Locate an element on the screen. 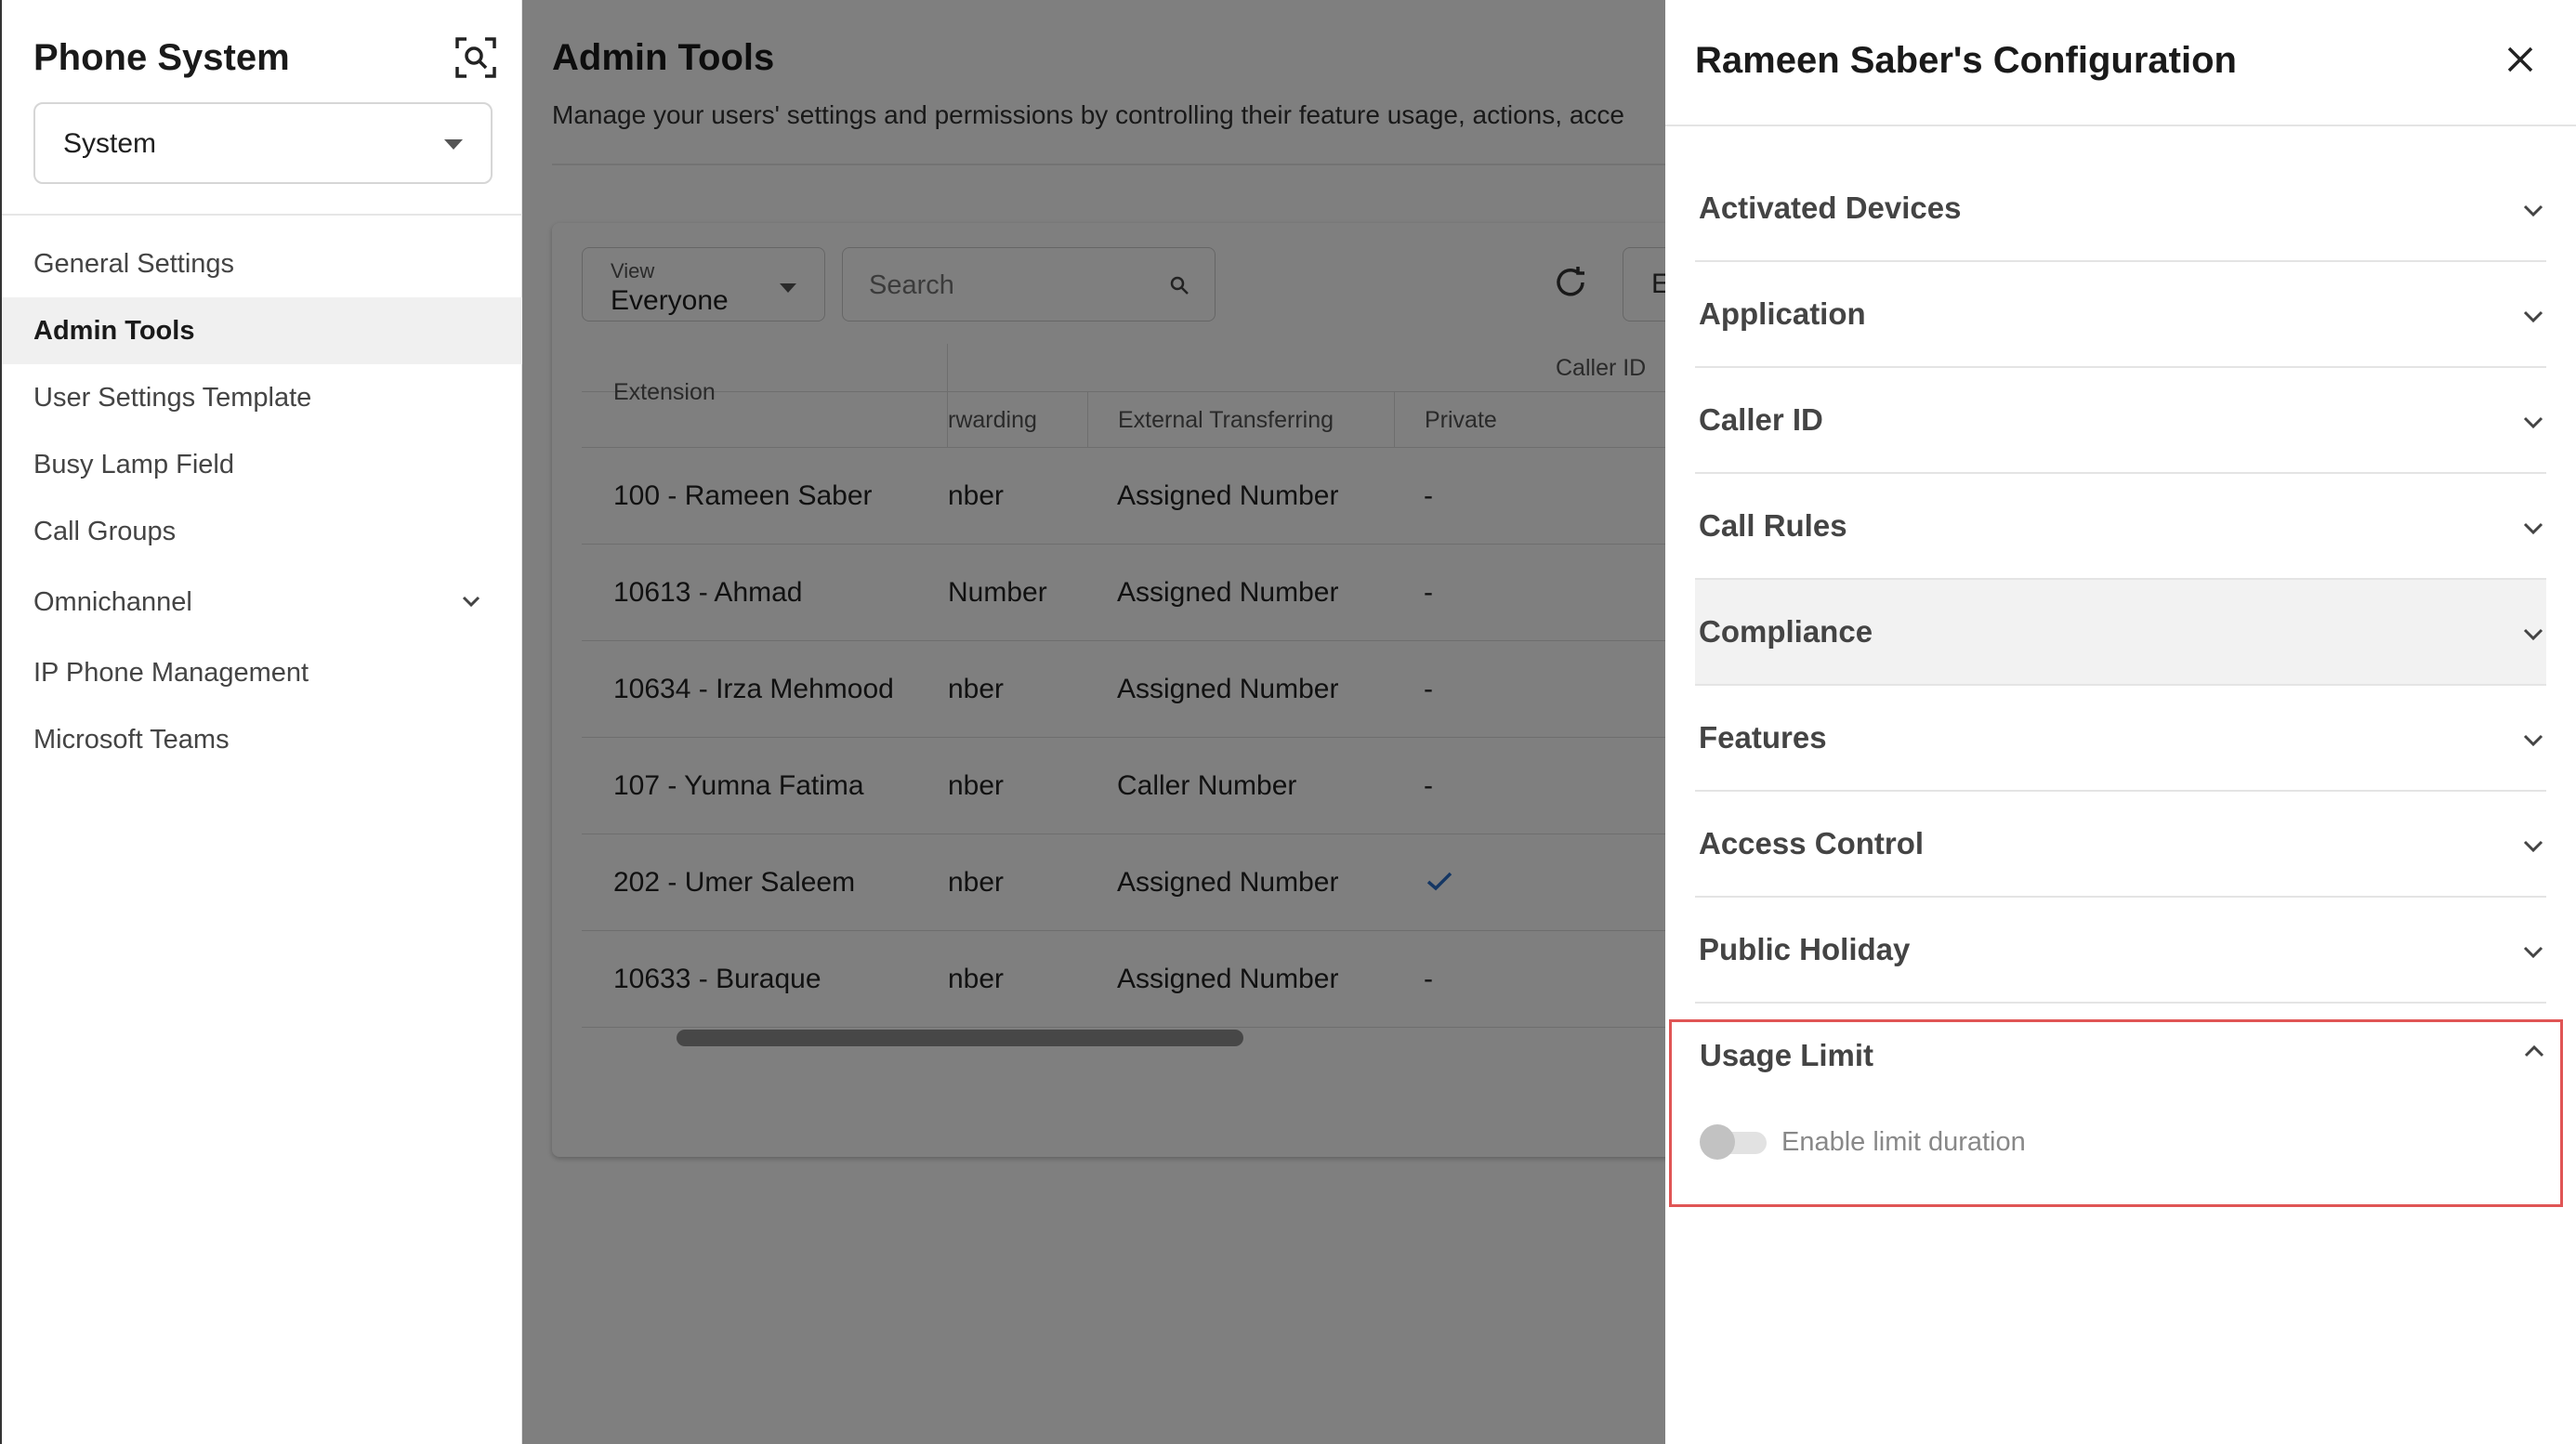  accordion-caller-id: Caller ID is located at coordinates (2120, 421).